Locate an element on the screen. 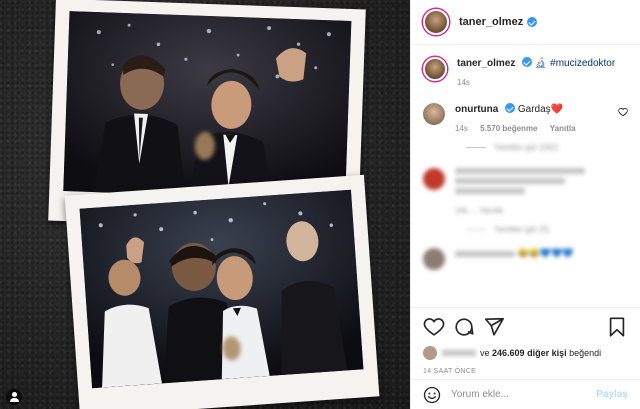  view-replies: Yanıtları gör (3) is located at coordinates (547, 229).